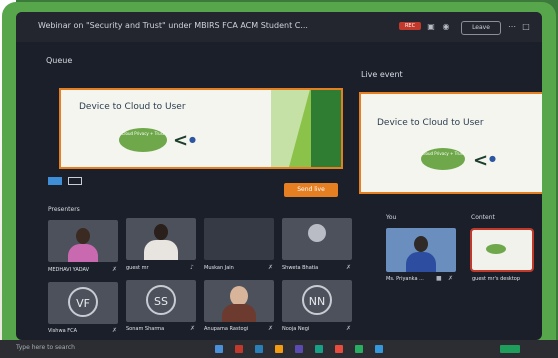 The image size is (558, 358). Describe the element at coordinates (219, 349) in the screenshot. I see `start-icon` at that location.